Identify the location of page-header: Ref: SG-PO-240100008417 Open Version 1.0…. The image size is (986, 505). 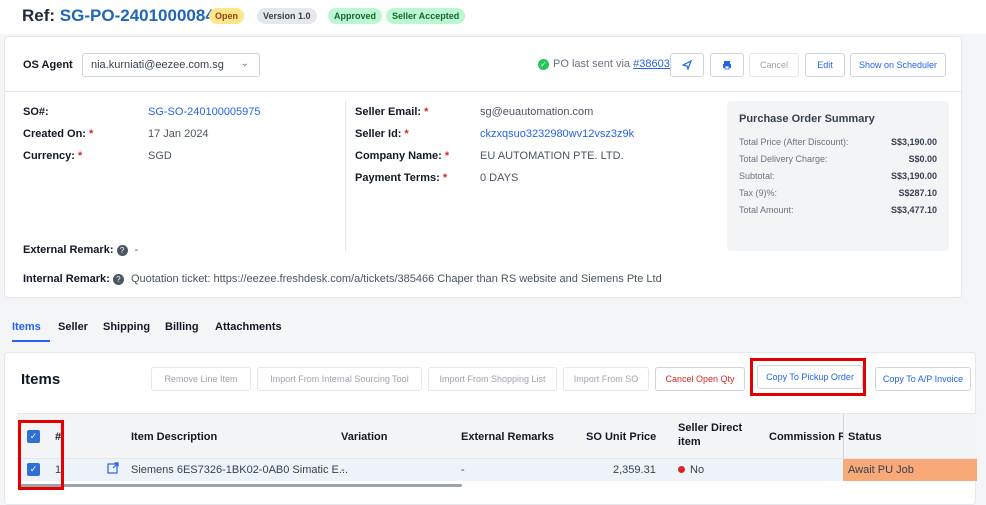
(493, 17).